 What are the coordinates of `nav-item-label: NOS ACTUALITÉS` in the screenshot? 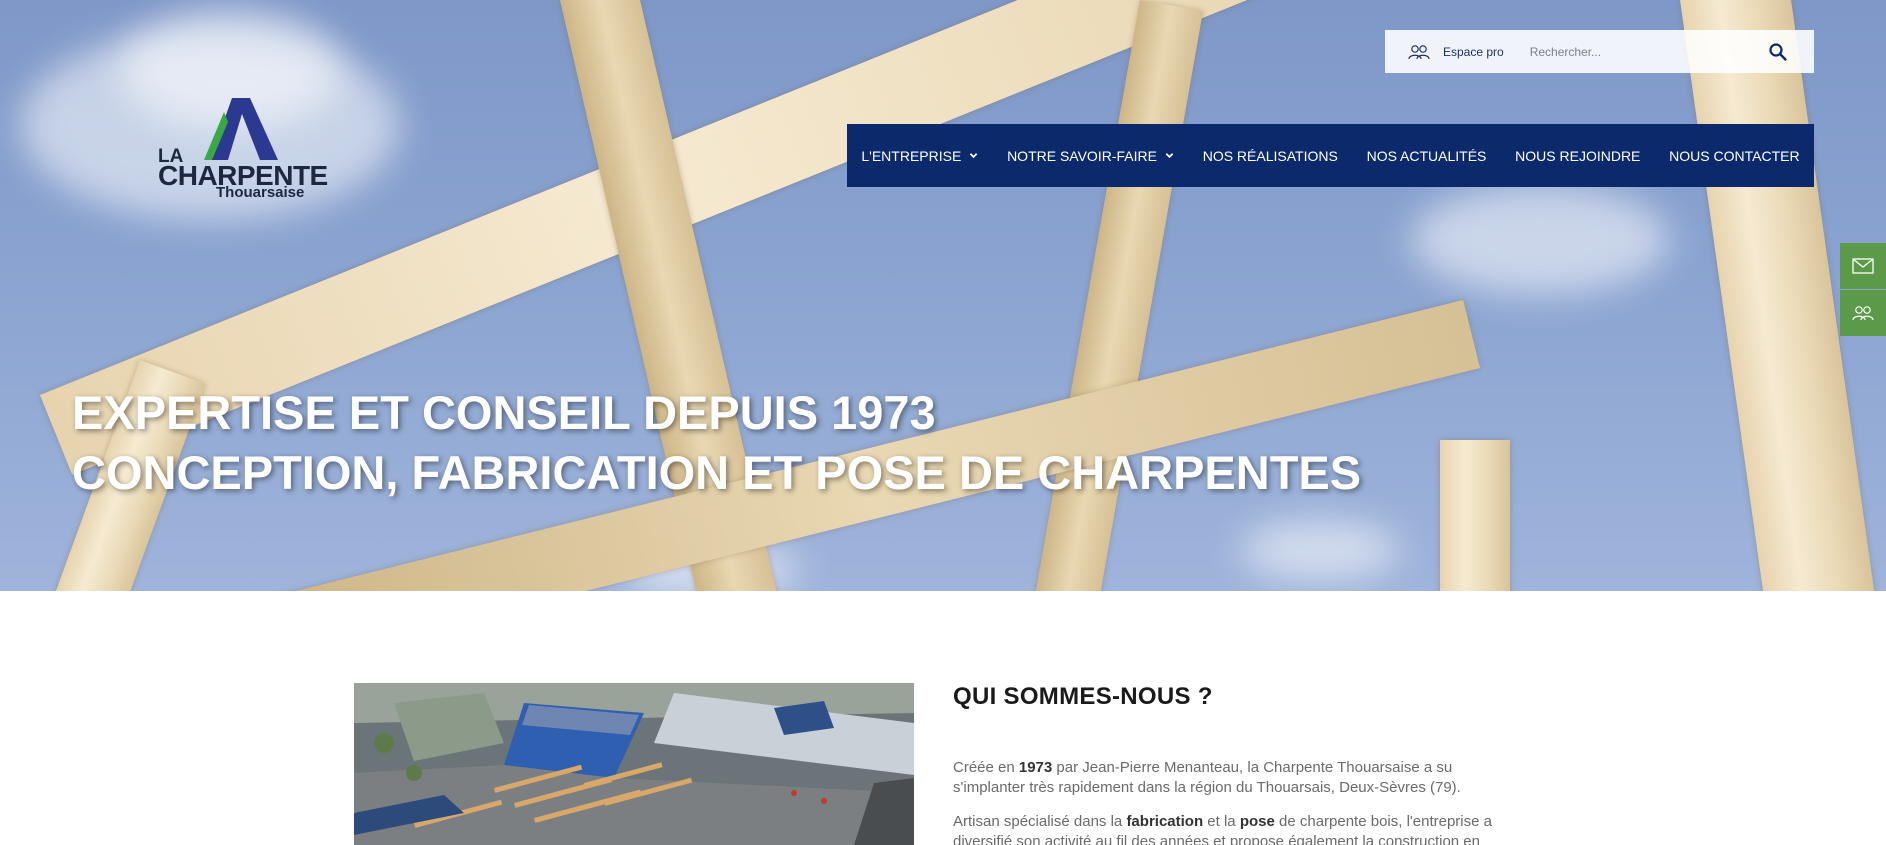 It's located at (1426, 155).